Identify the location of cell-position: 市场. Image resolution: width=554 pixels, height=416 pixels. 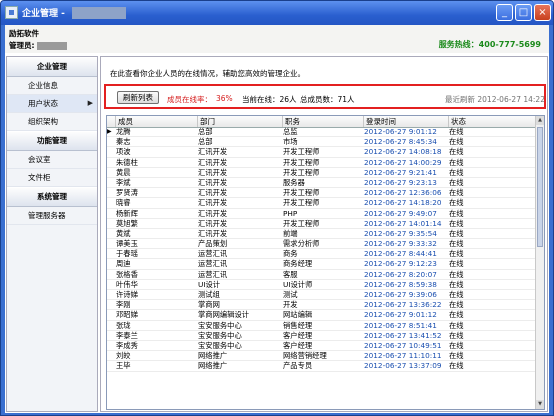
(290, 142).